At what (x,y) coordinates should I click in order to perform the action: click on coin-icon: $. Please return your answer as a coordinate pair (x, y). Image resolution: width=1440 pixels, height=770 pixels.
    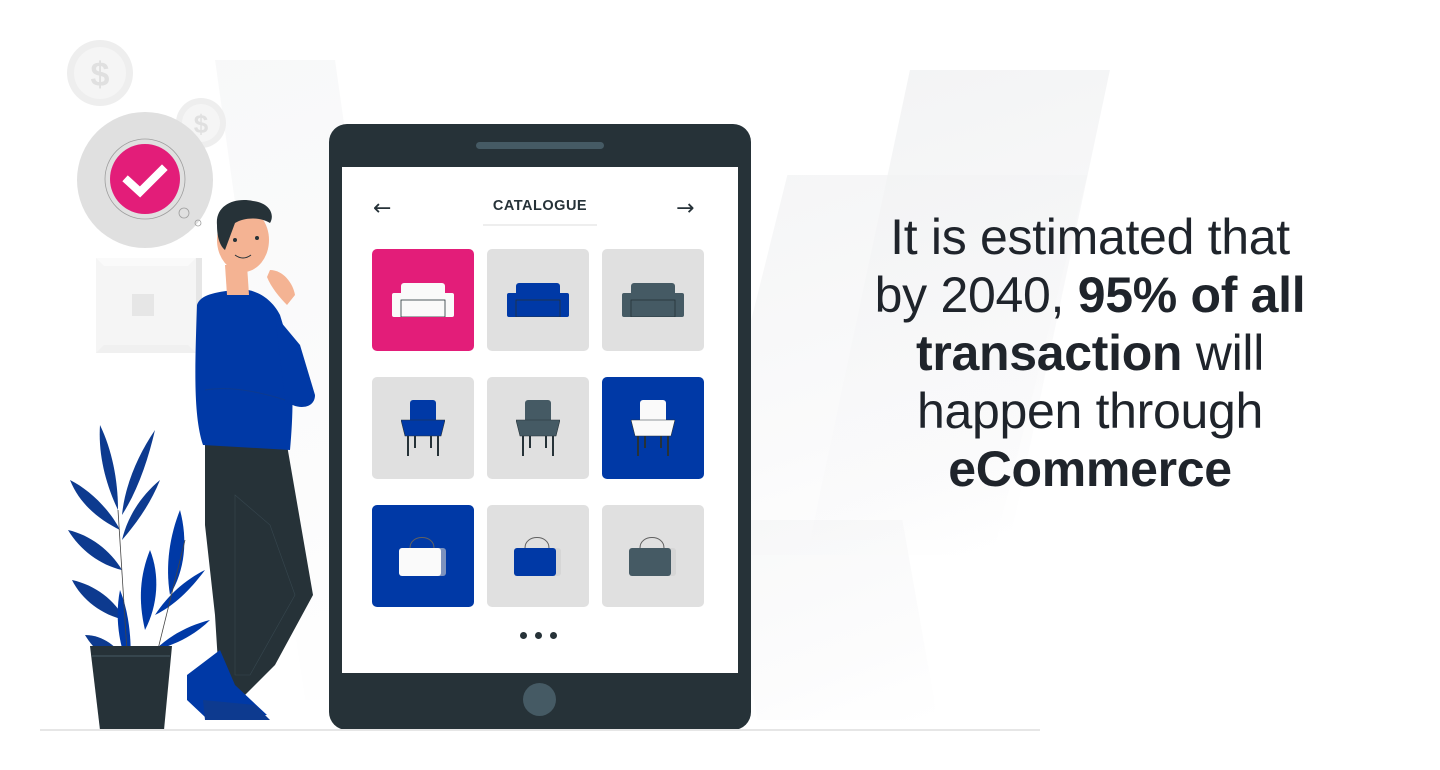
    Looking at the image, I should click on (100, 73).